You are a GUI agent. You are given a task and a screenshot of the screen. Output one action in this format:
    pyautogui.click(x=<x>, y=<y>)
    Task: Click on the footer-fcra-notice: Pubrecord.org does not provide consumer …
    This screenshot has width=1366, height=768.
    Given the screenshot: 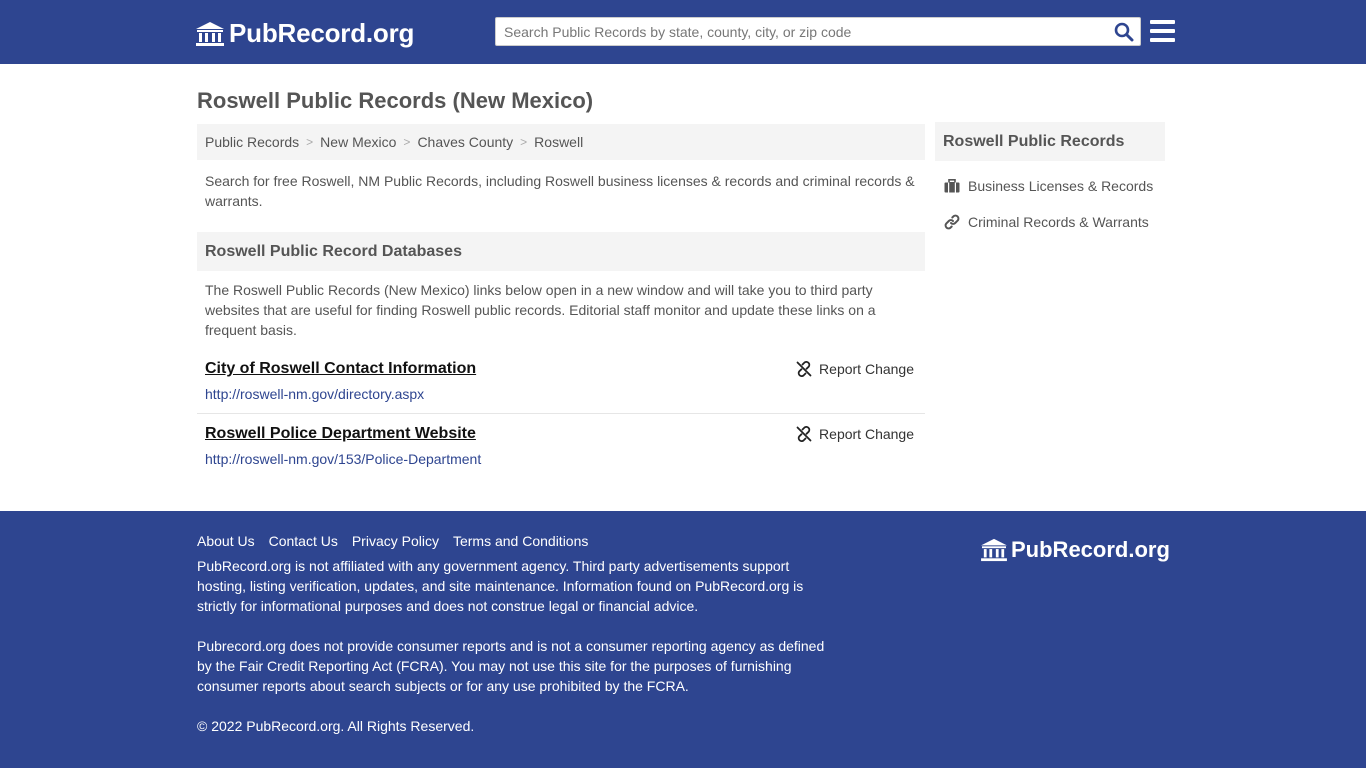 What is the action you would take?
    pyautogui.click(x=511, y=666)
    